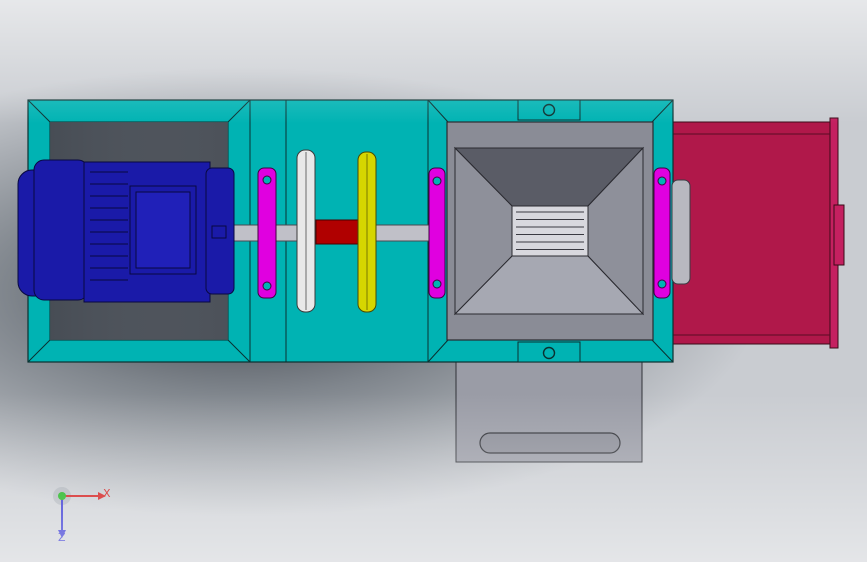  What do you see at coordinates (367, 232) in the screenshot?
I see `pulley-yellow` at bounding box center [367, 232].